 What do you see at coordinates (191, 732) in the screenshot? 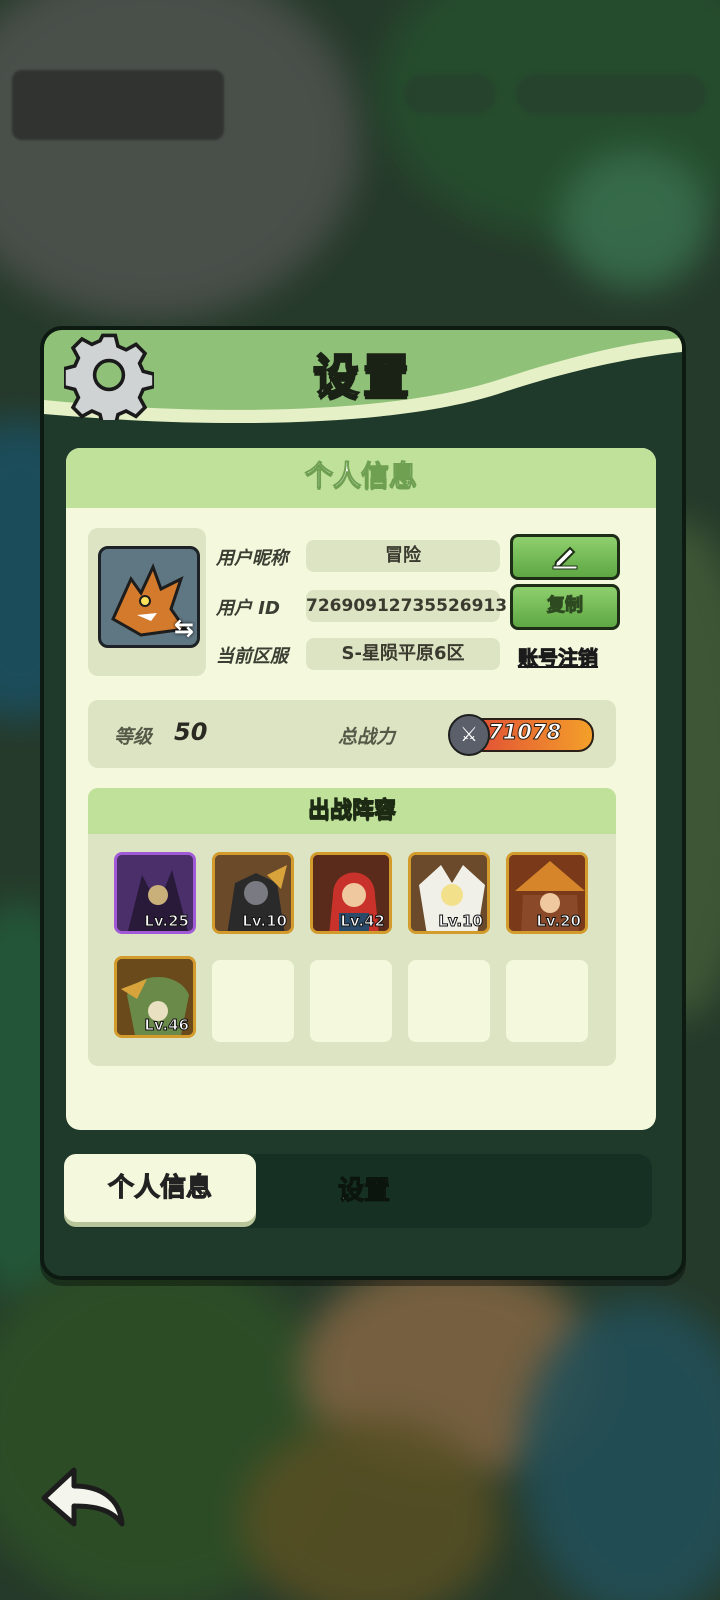
I see `level-value: 50` at bounding box center [191, 732].